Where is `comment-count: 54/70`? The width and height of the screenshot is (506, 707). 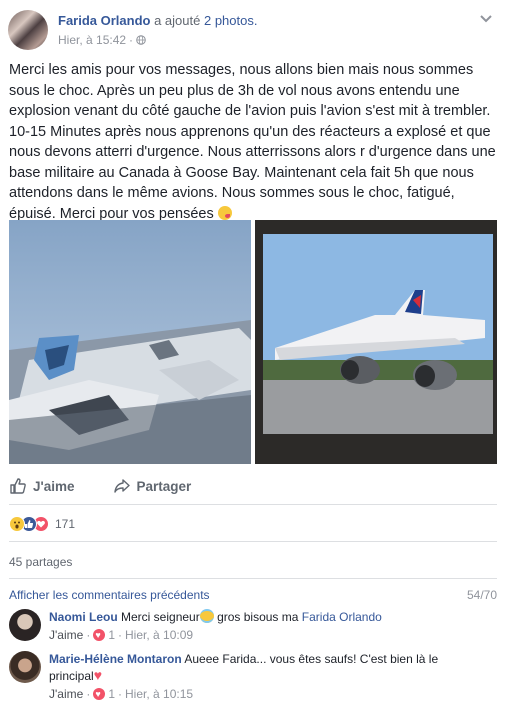
comment-count: 54/70 is located at coordinates (481, 595).